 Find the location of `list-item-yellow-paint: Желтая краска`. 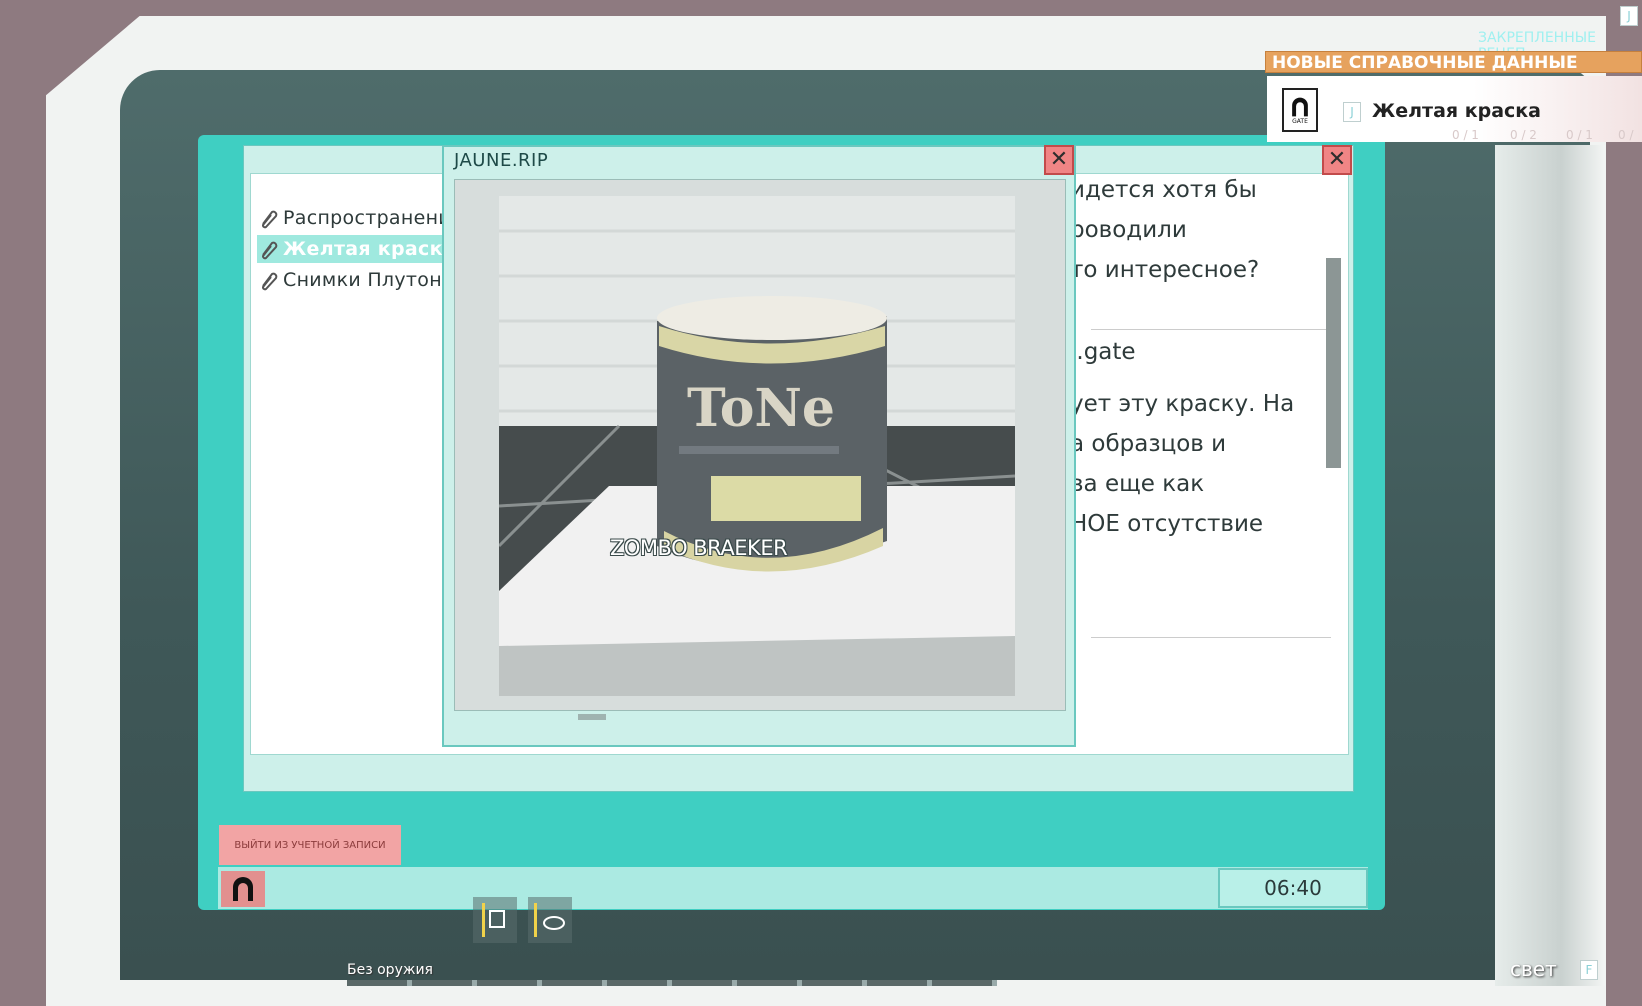

list-item-yellow-paint: Желтая краска is located at coordinates (349, 249).